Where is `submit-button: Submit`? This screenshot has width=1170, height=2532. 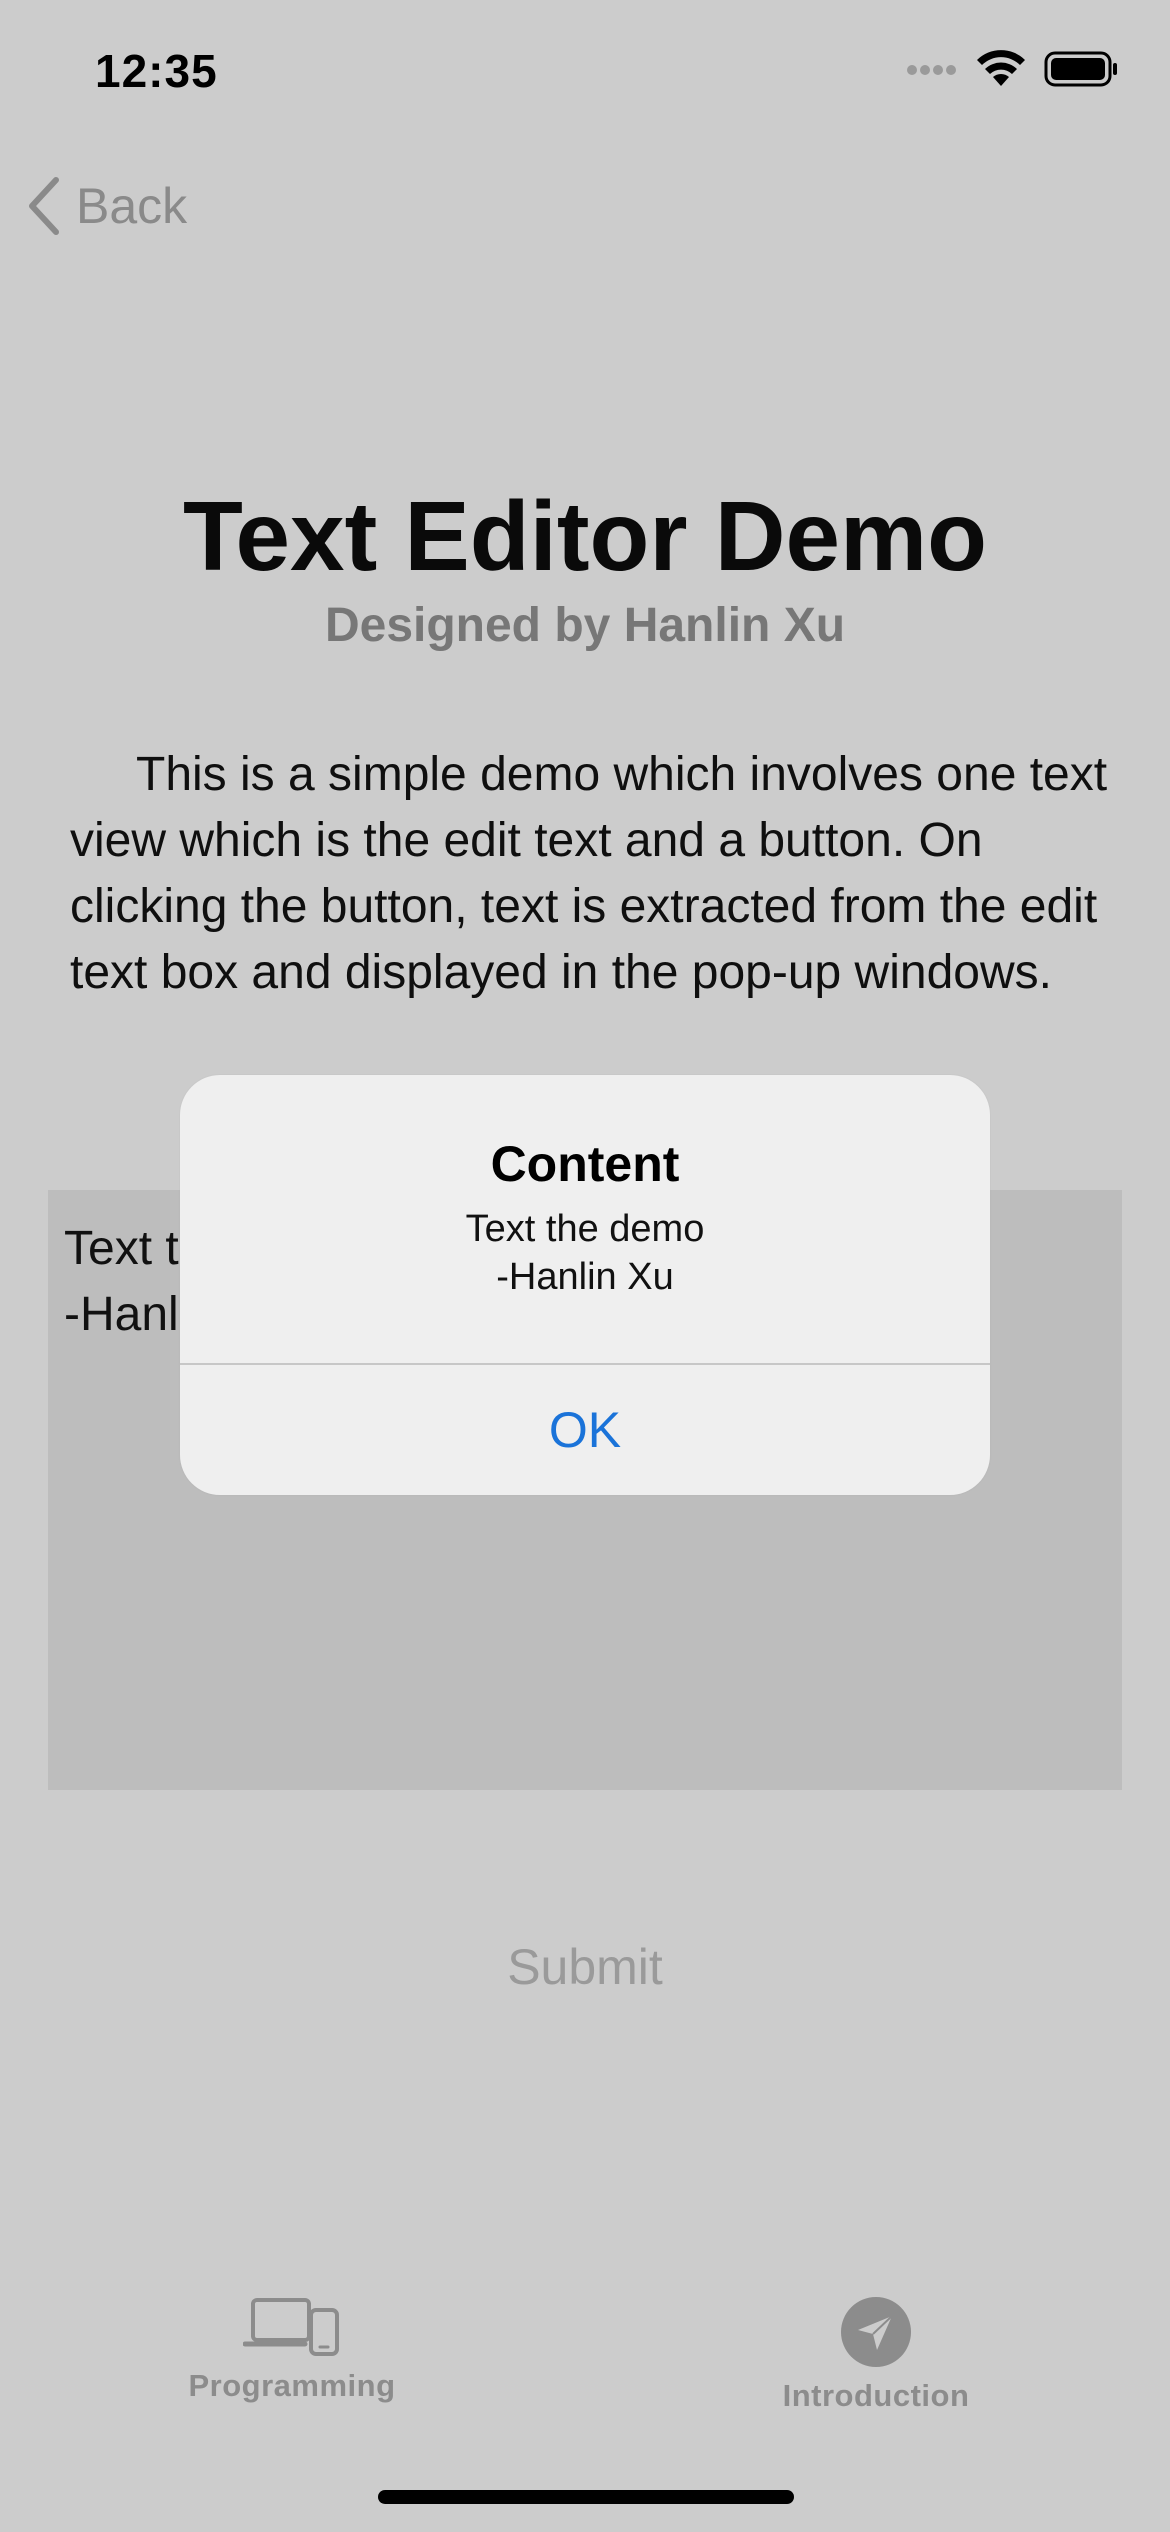
submit-button: Submit is located at coordinates (585, 1967).